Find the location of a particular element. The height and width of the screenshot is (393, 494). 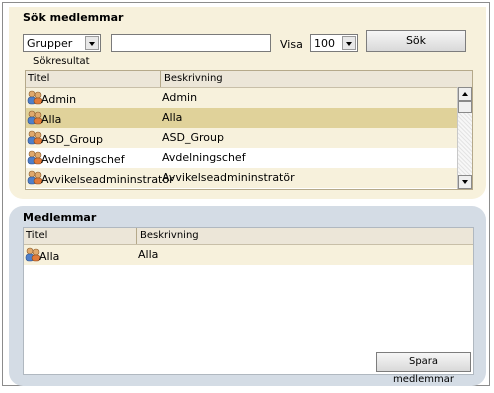

result-title: Admin is located at coordinates (59, 99).